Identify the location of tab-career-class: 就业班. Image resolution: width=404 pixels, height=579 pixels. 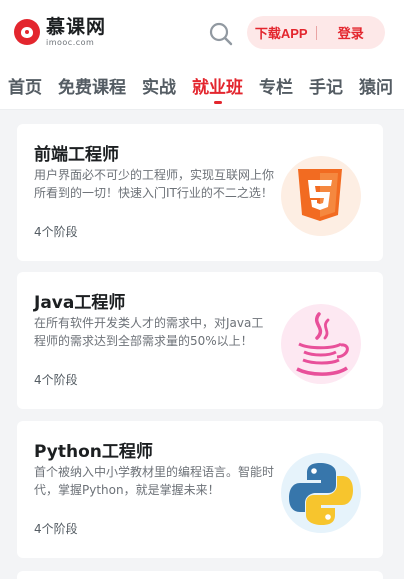
(217, 88).